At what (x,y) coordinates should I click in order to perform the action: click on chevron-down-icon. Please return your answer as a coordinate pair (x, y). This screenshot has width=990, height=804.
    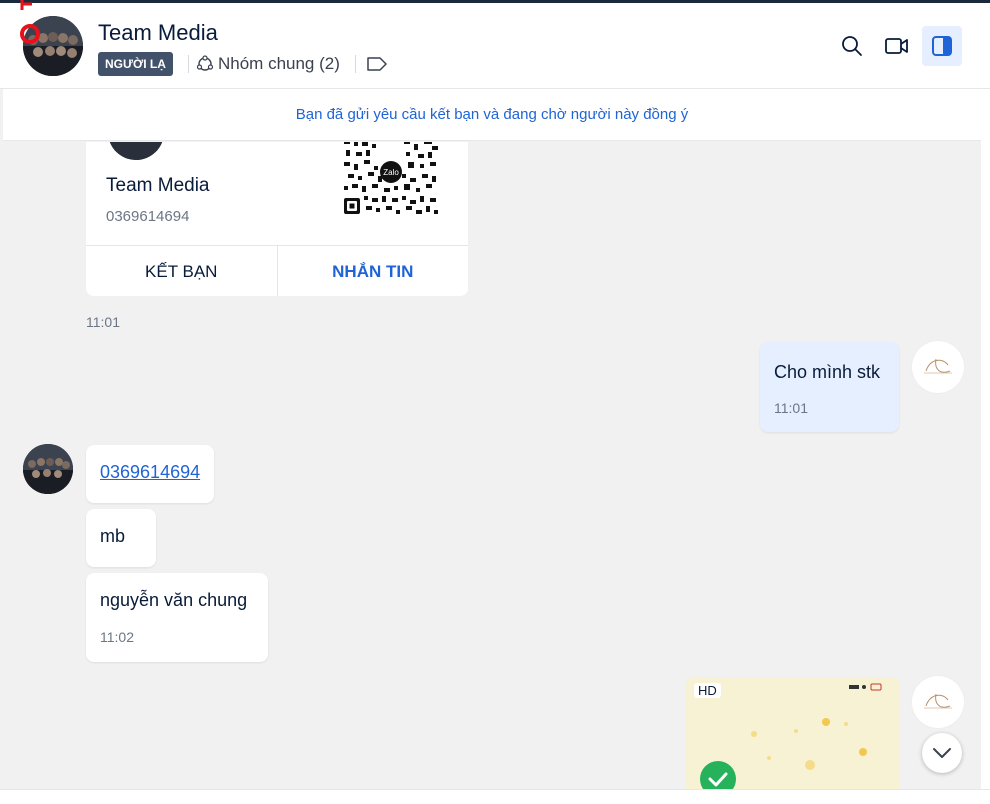
    Looking at the image, I should click on (942, 753).